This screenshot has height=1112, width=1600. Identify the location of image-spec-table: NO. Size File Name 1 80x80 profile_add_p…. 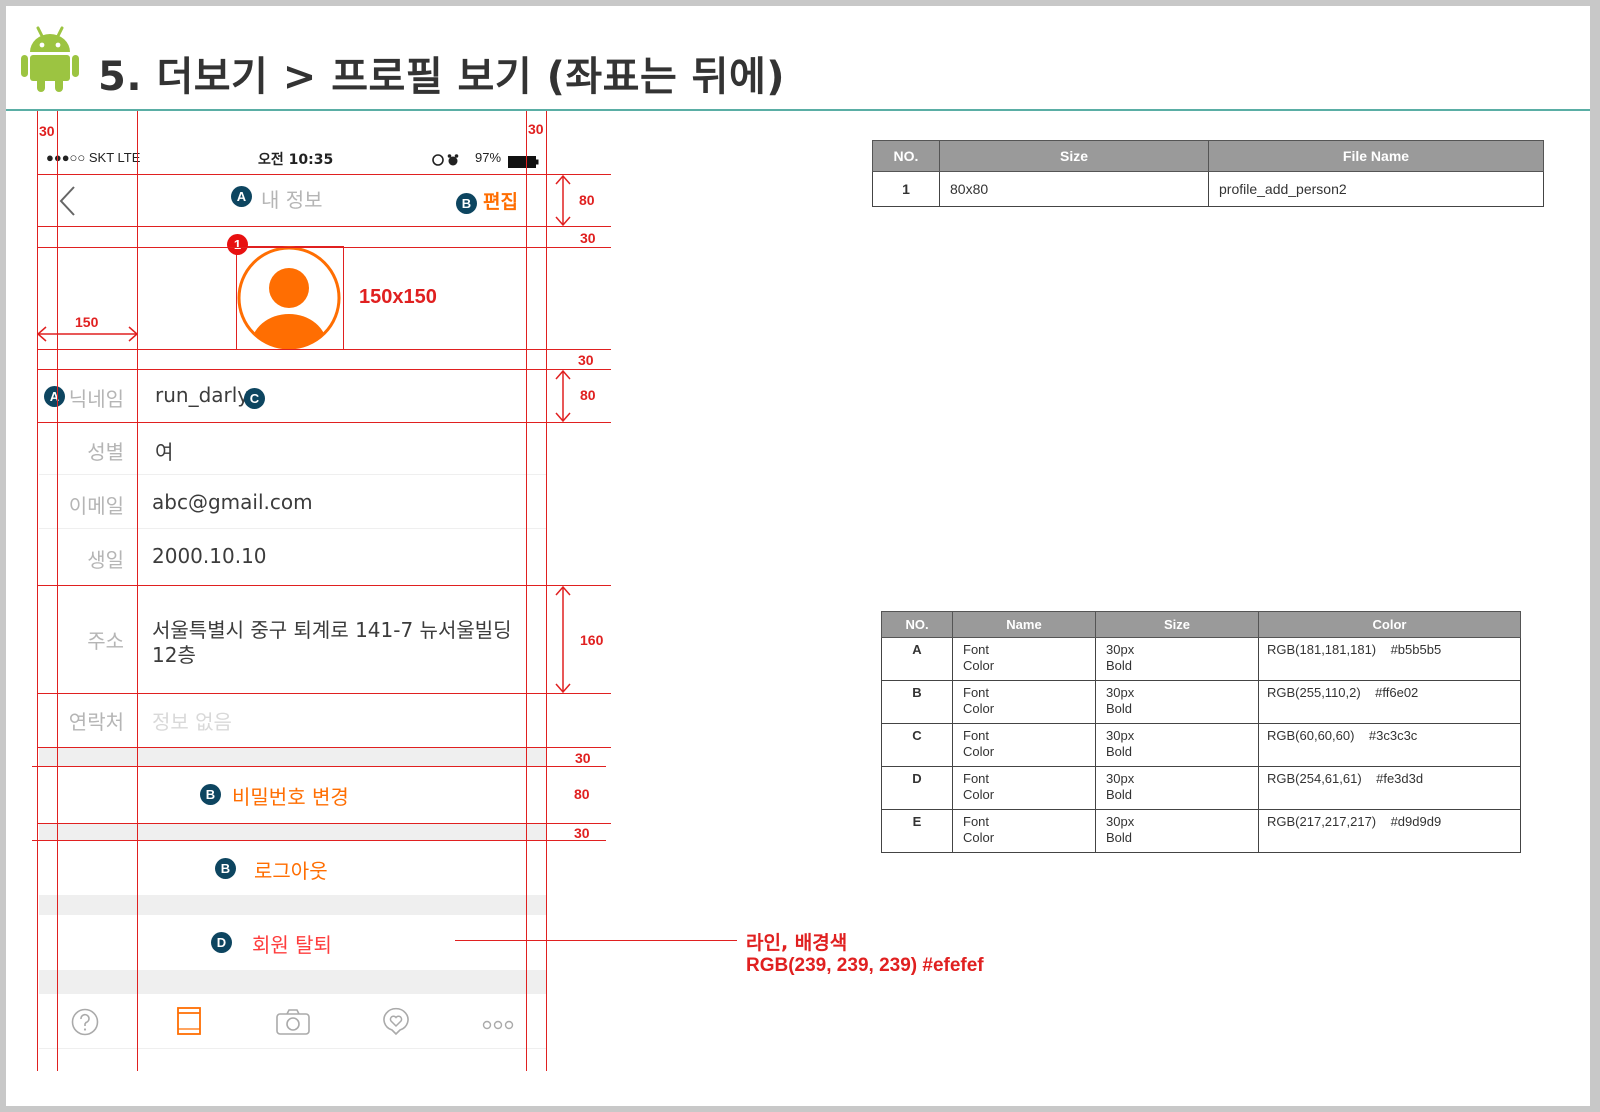
(1208, 173).